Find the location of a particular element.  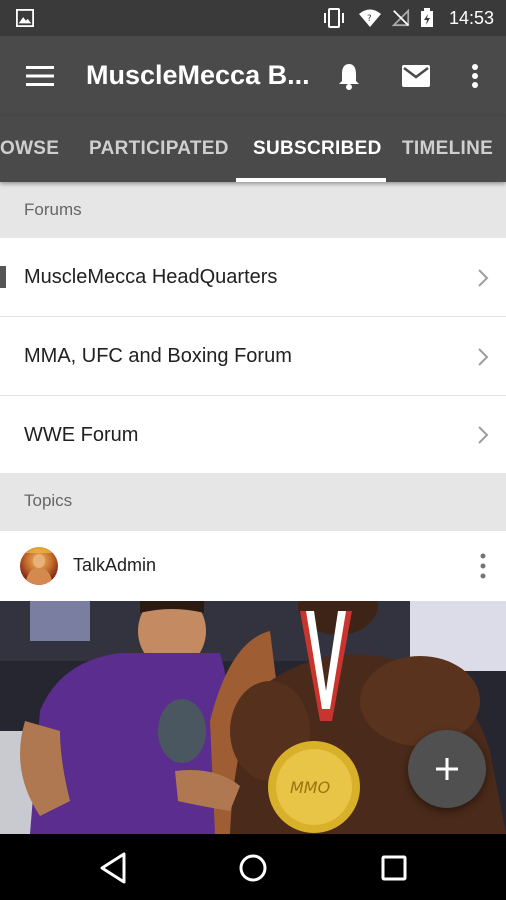

tab-subscribed: SUBSCRIBED is located at coordinates (317, 149).